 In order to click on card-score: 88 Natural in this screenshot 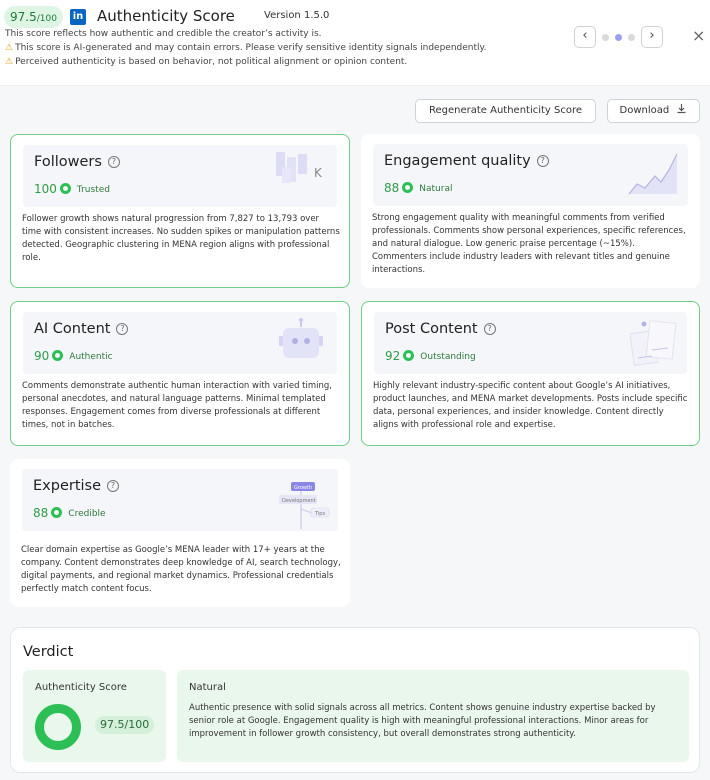, I will do `click(418, 188)`.